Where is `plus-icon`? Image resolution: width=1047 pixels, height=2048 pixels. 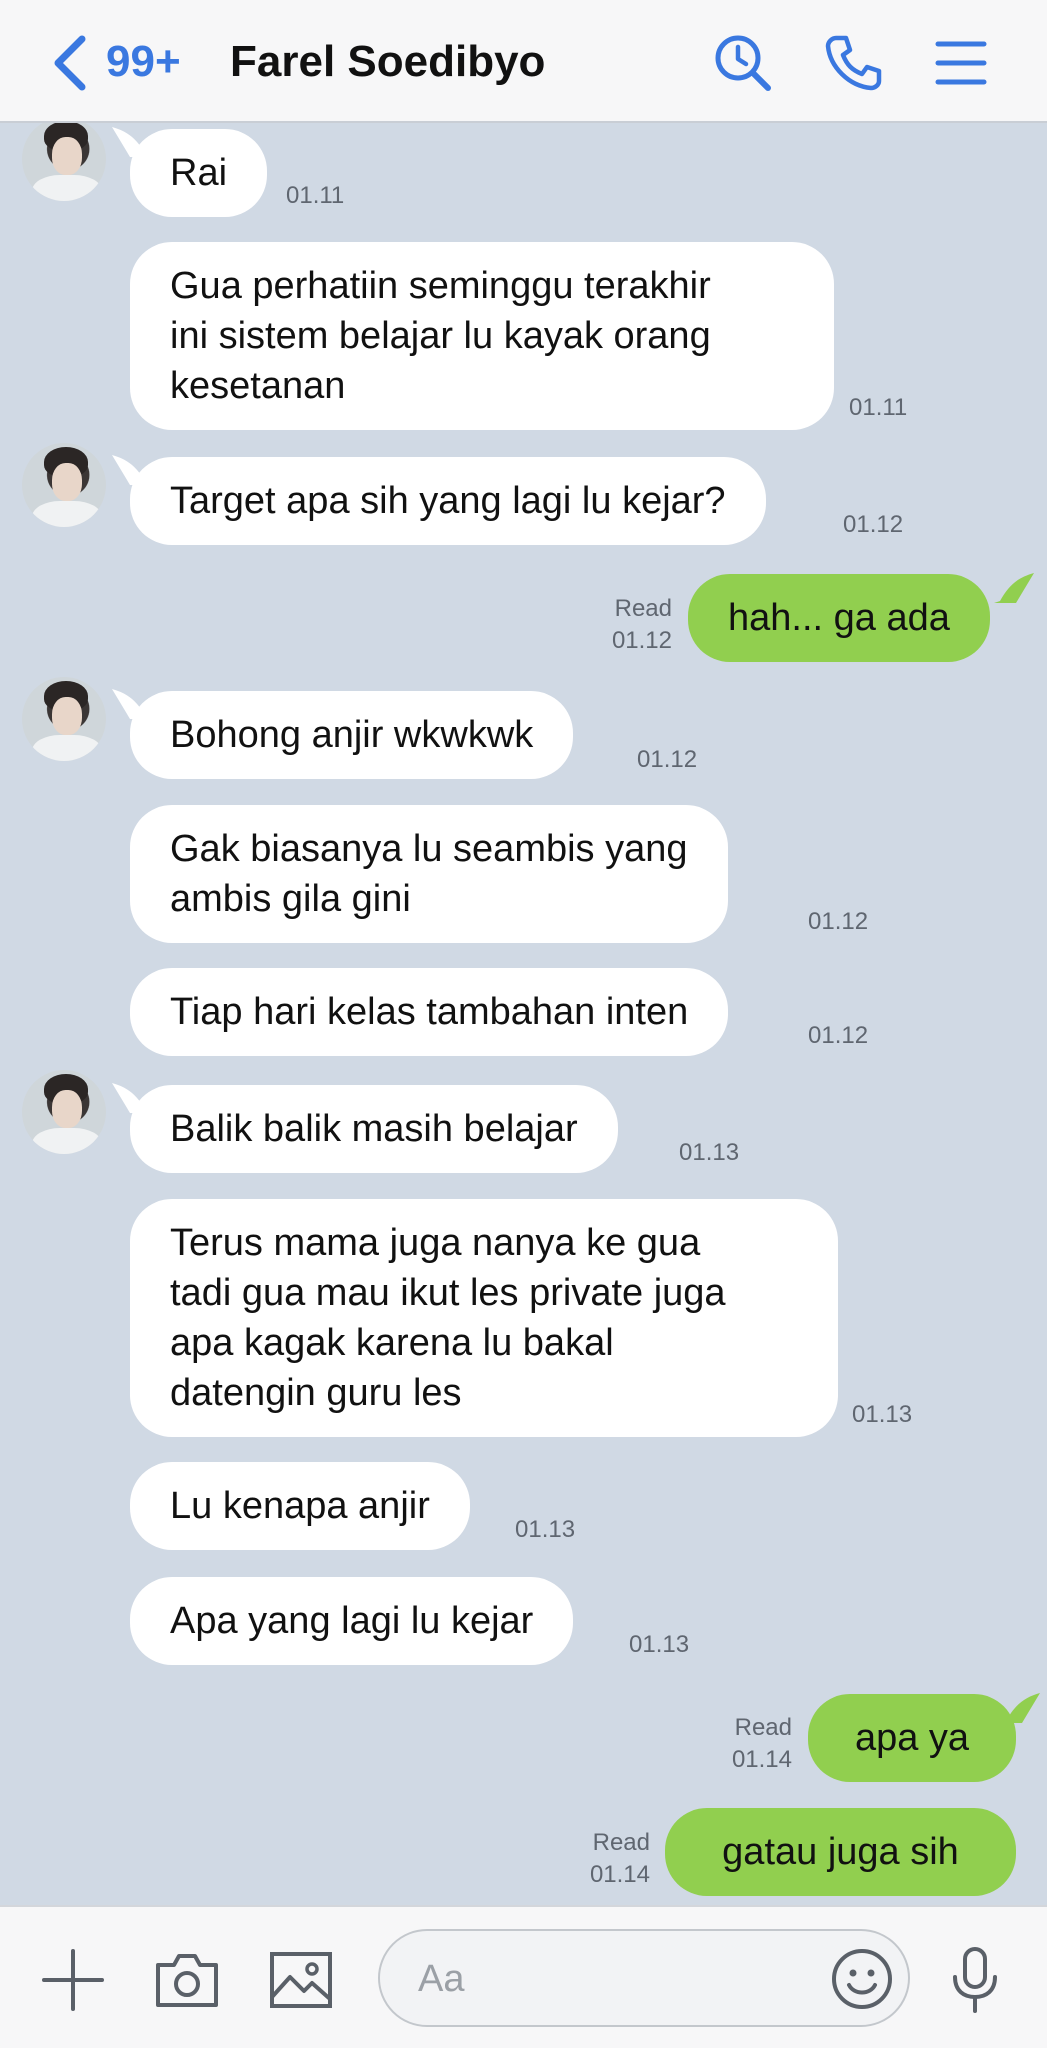 plus-icon is located at coordinates (73, 1980).